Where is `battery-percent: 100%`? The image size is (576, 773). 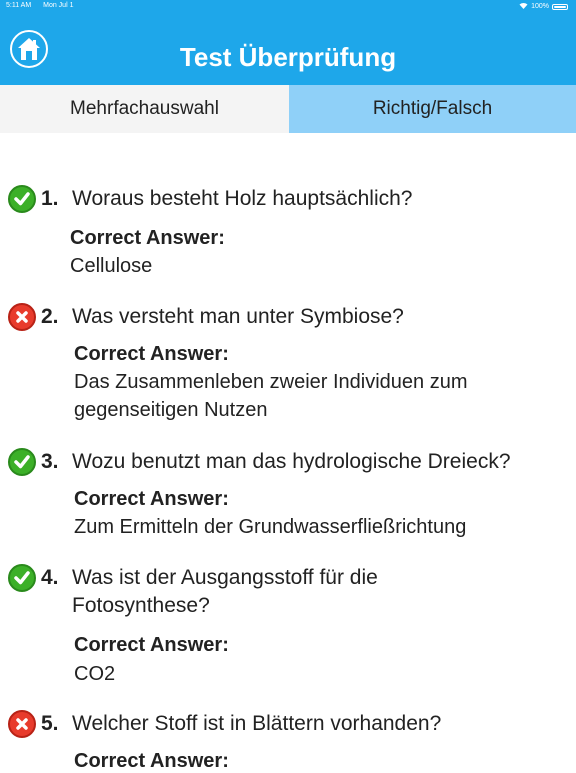 battery-percent: 100% is located at coordinates (540, 6).